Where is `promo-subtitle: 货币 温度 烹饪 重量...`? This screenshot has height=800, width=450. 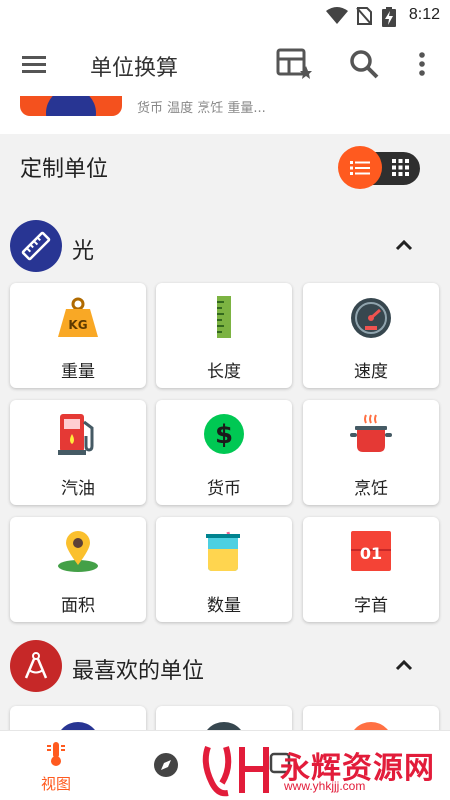
promo-subtitle: 货币 温度 烹饪 重量... is located at coordinates (201, 108).